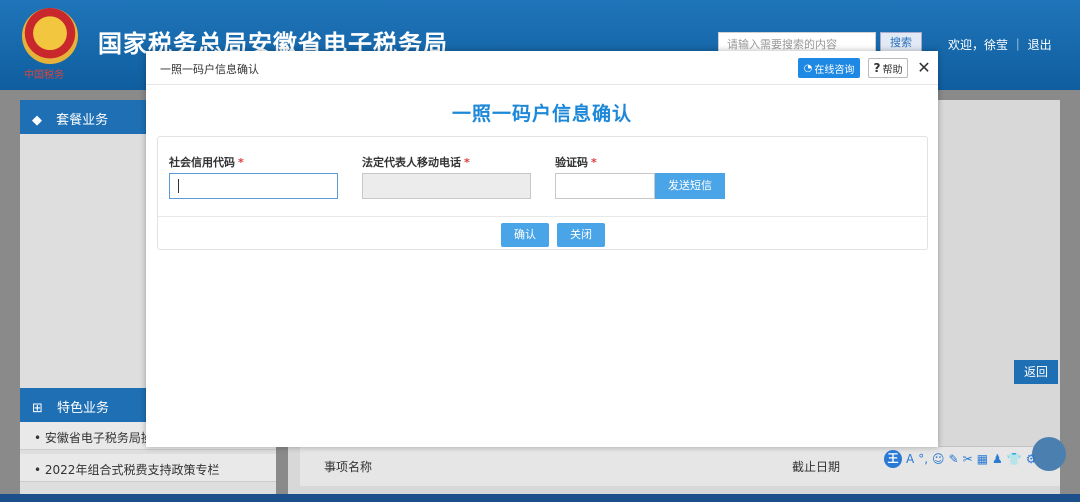 The width and height of the screenshot is (1080, 502). What do you see at coordinates (37, 120) in the screenshot?
I see `layers-icon: ◆` at bounding box center [37, 120].